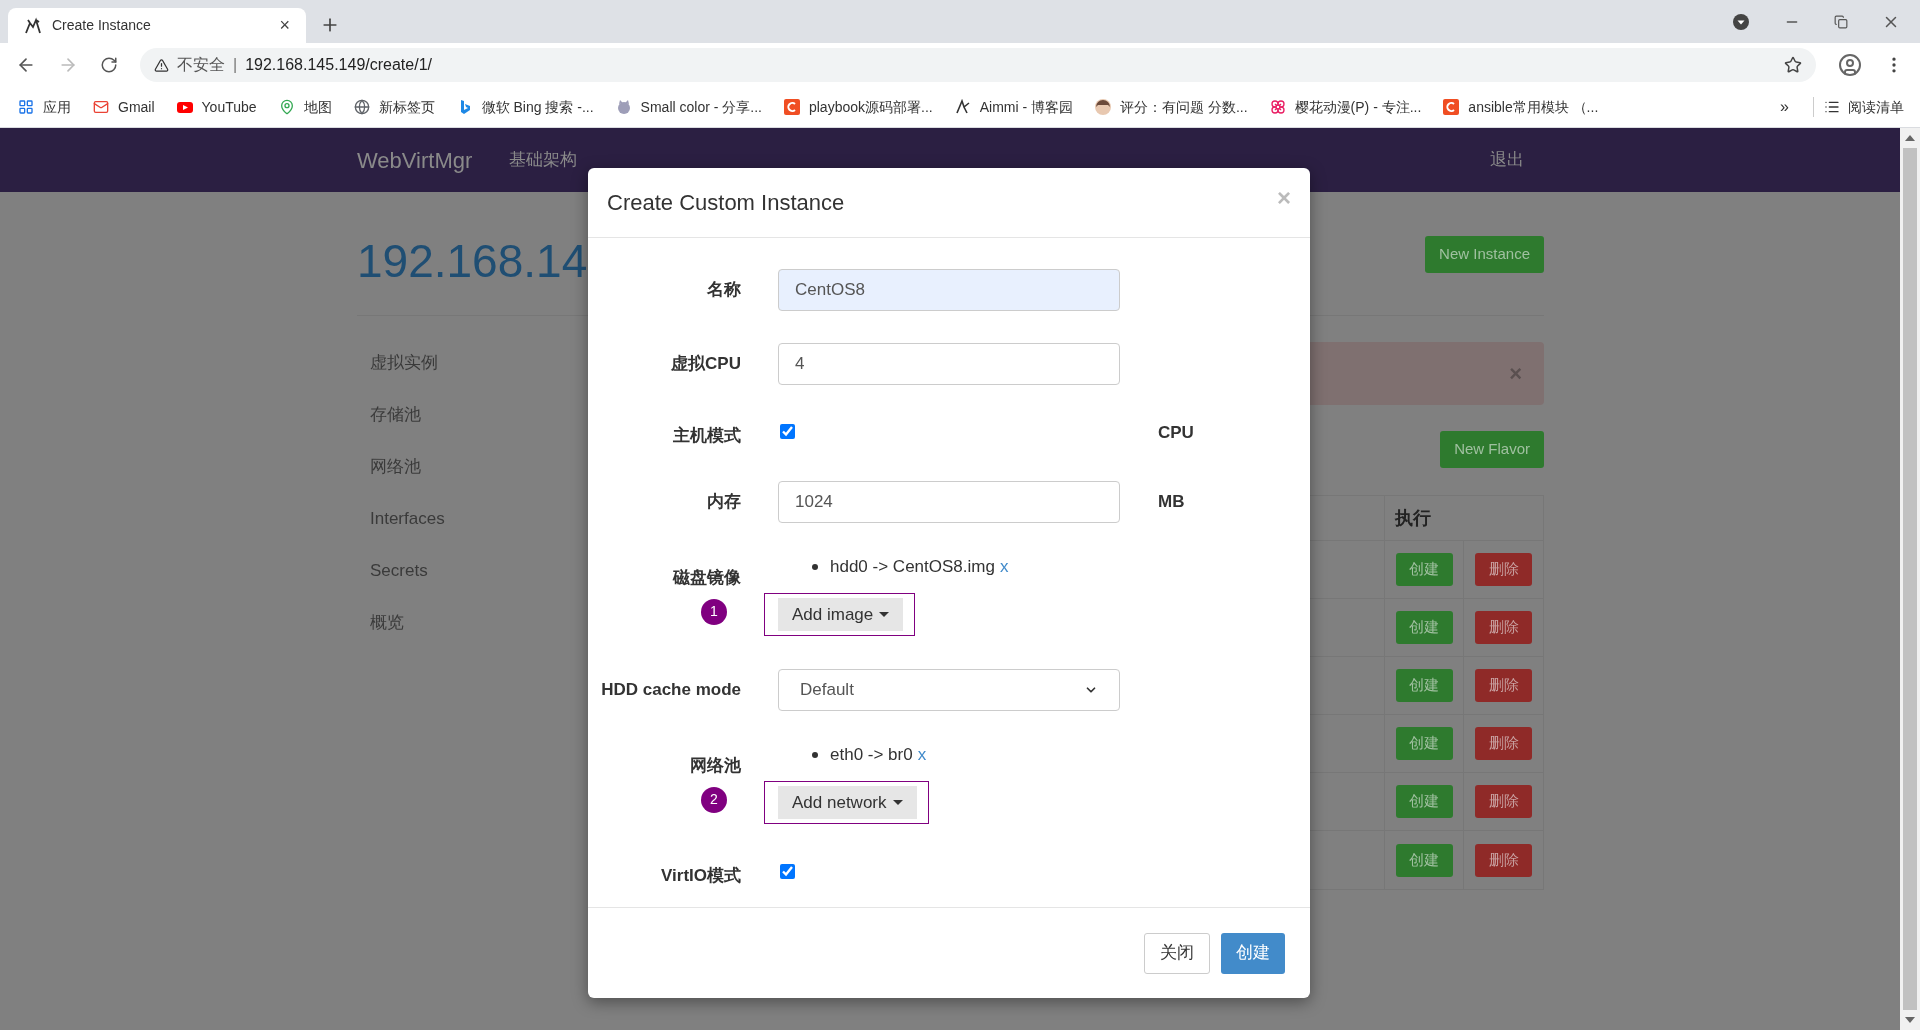  I want to click on address-bar: 不安全 | 192.168.145.149/create/1/, so click(978, 65).